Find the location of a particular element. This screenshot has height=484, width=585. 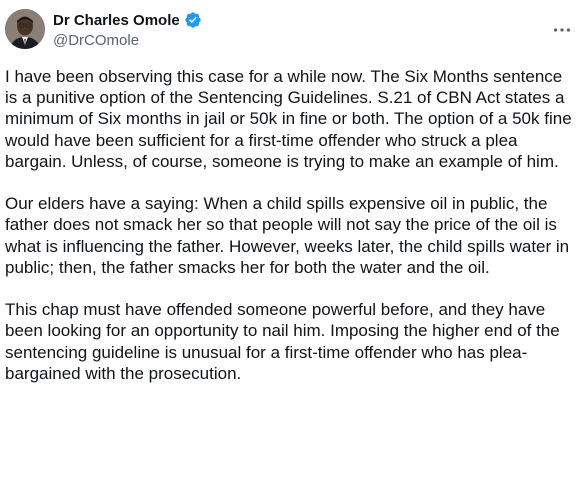

profile-photo-icon is located at coordinates (25, 29).